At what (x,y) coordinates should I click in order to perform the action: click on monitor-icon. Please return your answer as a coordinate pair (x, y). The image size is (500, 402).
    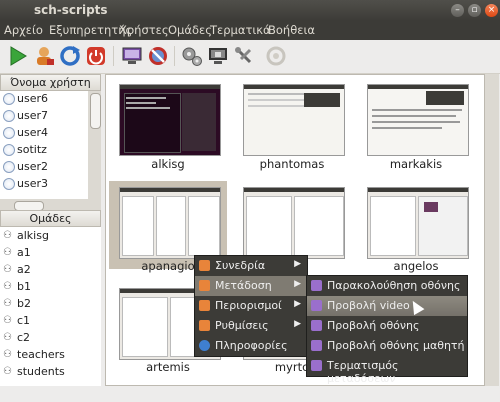
    Looking at the image, I should click on (132, 56).